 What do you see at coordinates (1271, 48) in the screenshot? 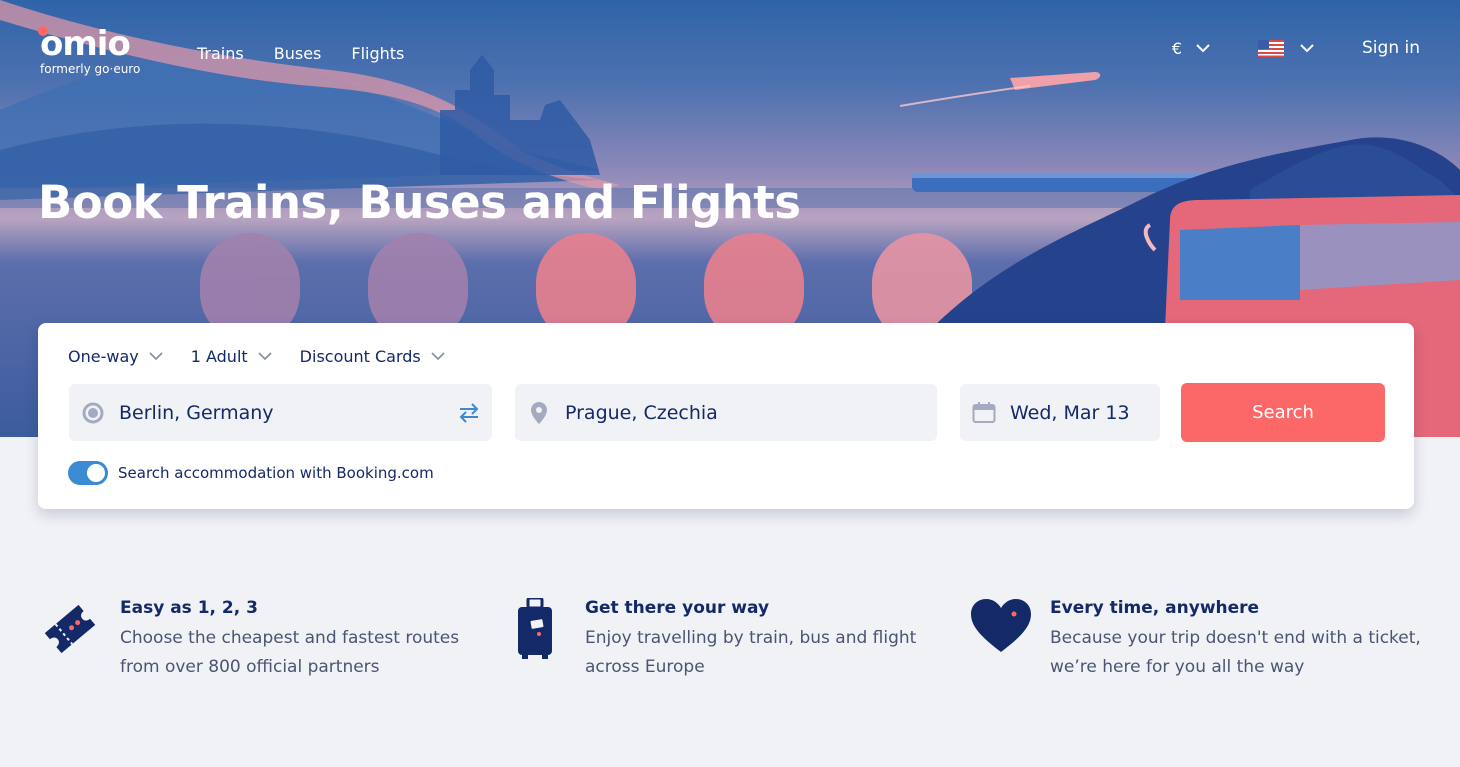
I see `us-flag-icon` at bounding box center [1271, 48].